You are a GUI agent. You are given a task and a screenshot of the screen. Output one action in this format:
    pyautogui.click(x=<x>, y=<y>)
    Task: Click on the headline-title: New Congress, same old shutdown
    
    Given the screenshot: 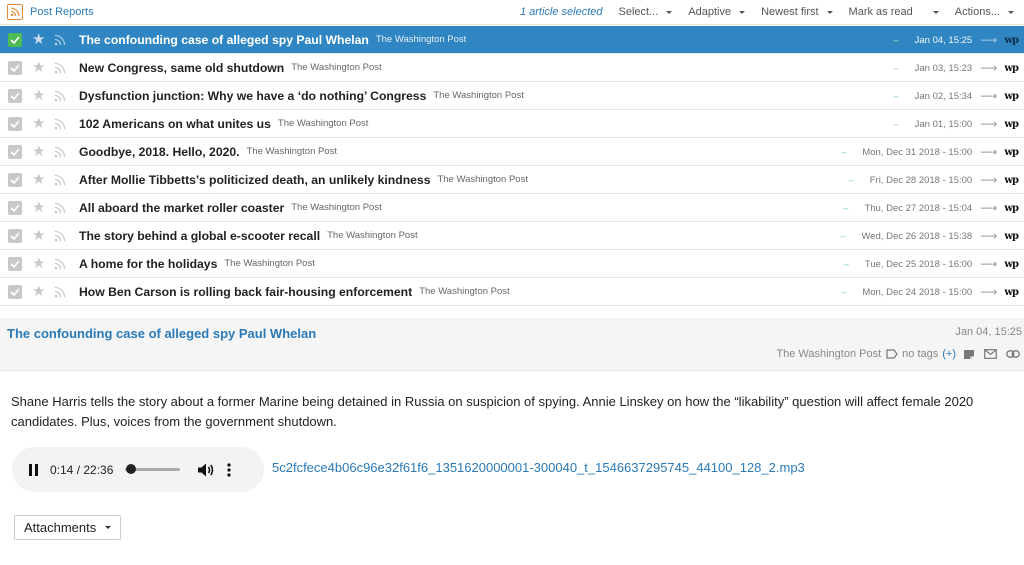 What is the action you would take?
    pyautogui.click(x=181, y=68)
    